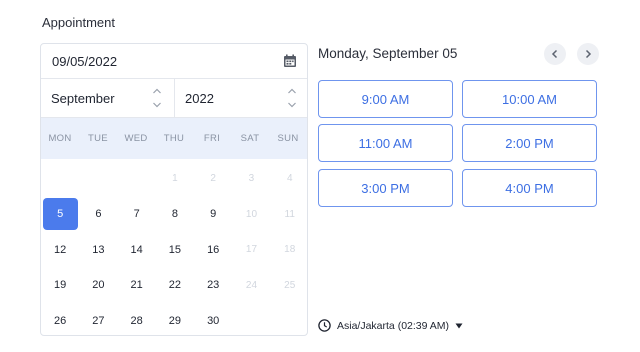 The height and width of the screenshot is (352, 640). What do you see at coordinates (60, 138) in the screenshot?
I see `weekday-label: MON` at bounding box center [60, 138].